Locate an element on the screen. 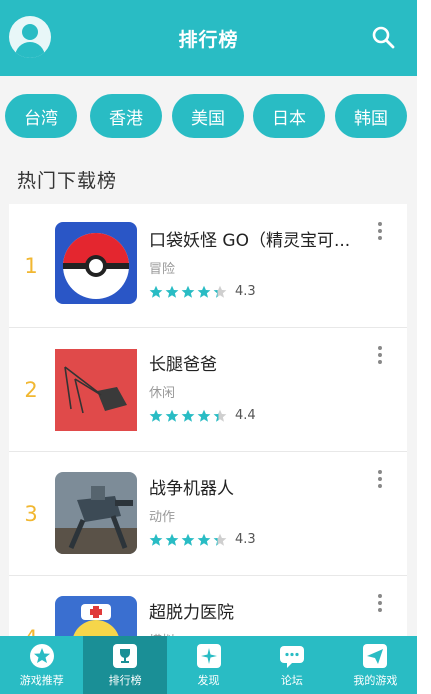  region-tab-hongkong: 香港 is located at coordinates (126, 116).